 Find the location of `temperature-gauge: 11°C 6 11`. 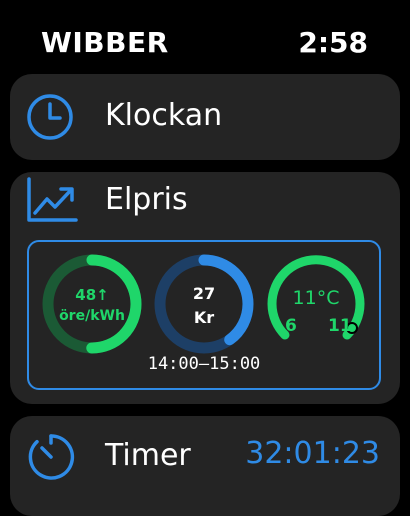

temperature-gauge: 11°C 6 11 is located at coordinates (316, 304).